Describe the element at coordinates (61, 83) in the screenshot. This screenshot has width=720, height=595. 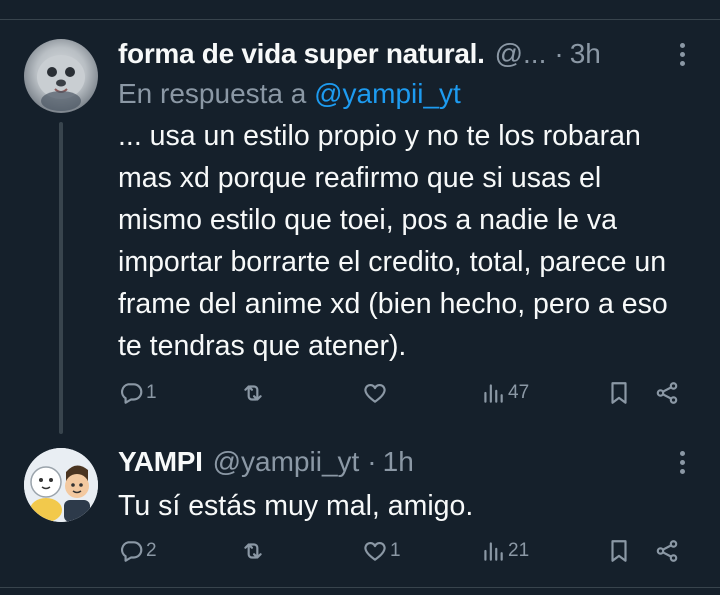
I see `seal-avatar-image` at that location.